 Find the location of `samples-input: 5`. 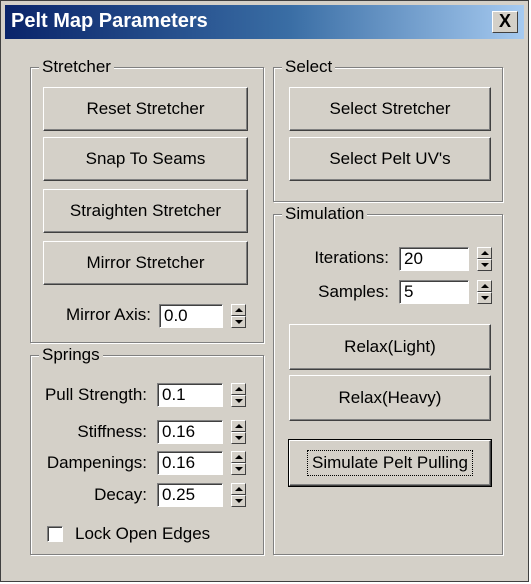

samples-input: 5 is located at coordinates (434, 292).